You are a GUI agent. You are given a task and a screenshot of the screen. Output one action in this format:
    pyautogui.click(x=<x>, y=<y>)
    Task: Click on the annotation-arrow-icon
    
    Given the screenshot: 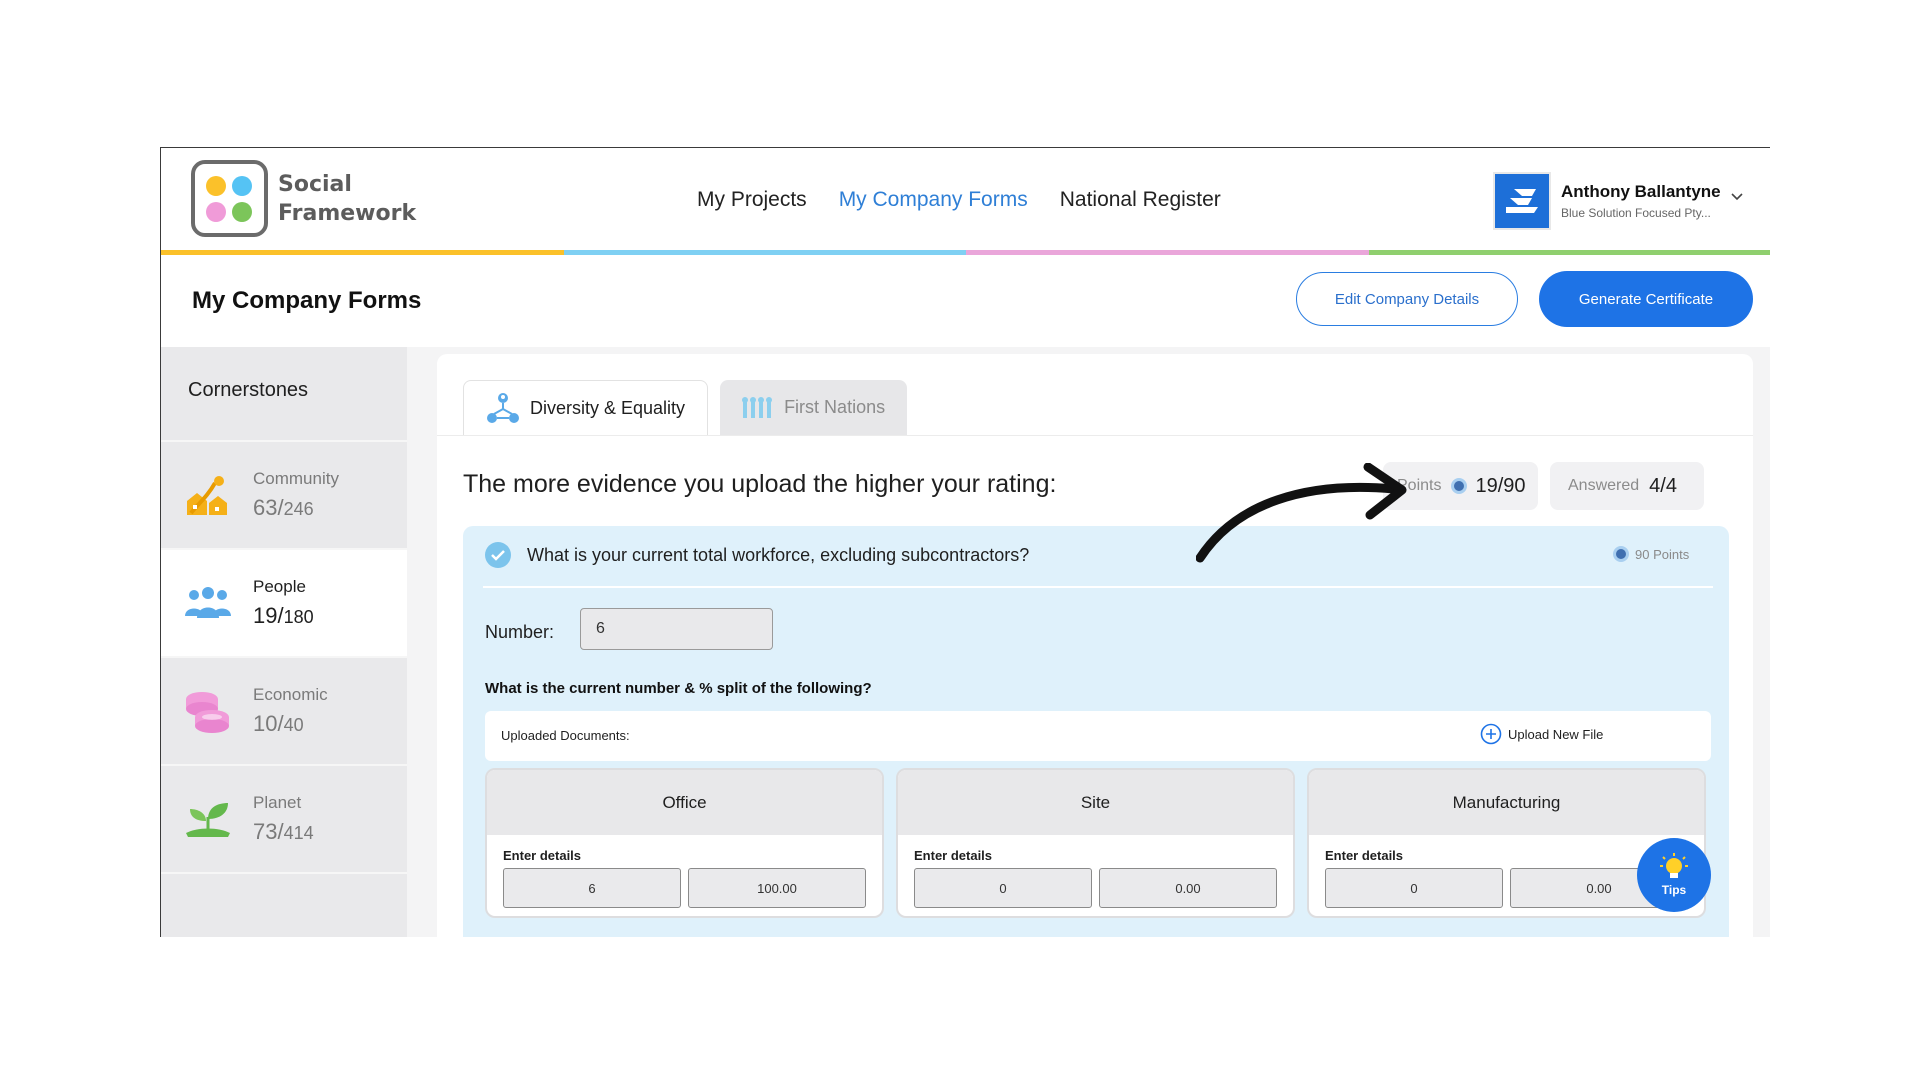 What is the action you would take?
    pyautogui.click(x=1301, y=513)
    